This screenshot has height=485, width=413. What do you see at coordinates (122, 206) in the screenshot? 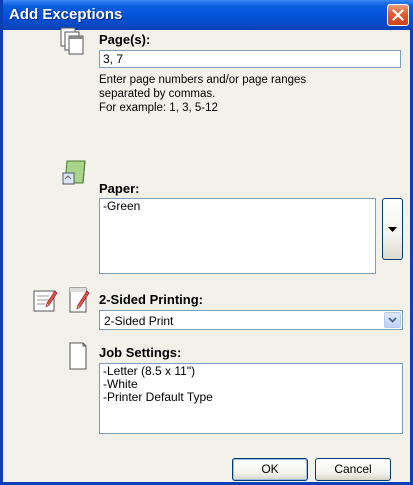
I see `paper-value: -Green` at bounding box center [122, 206].